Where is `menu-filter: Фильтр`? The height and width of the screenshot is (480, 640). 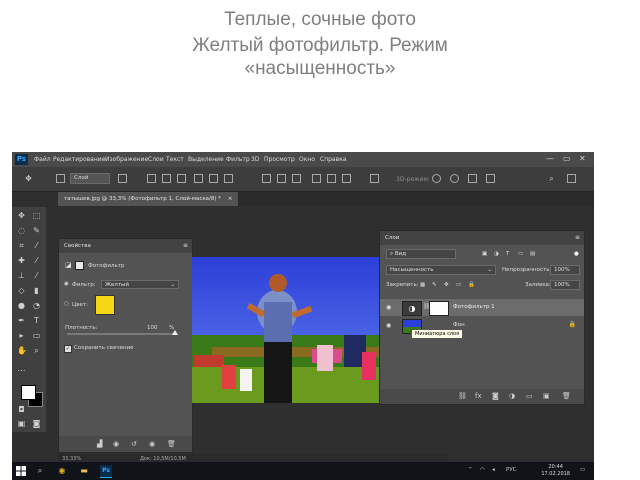 menu-filter: Фильтр is located at coordinates (238, 159).